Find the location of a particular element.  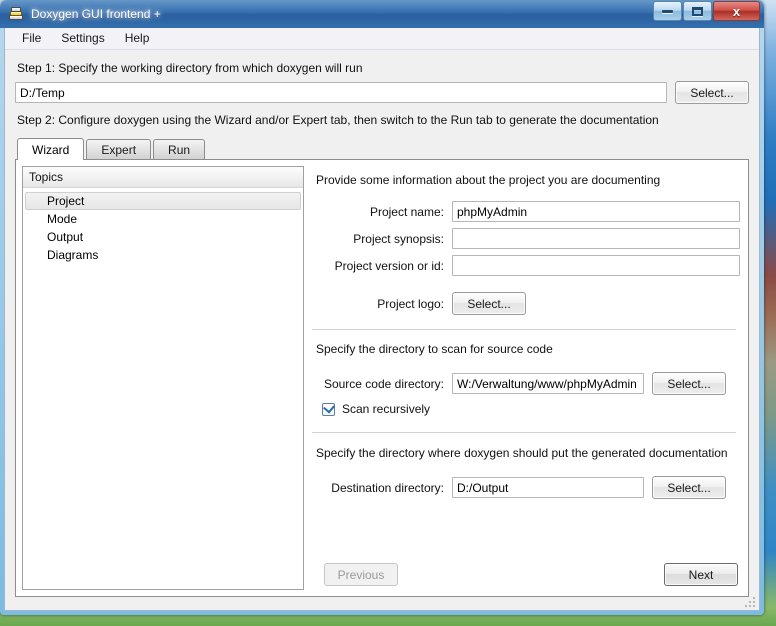

minimize-icon is located at coordinates (667, 11).